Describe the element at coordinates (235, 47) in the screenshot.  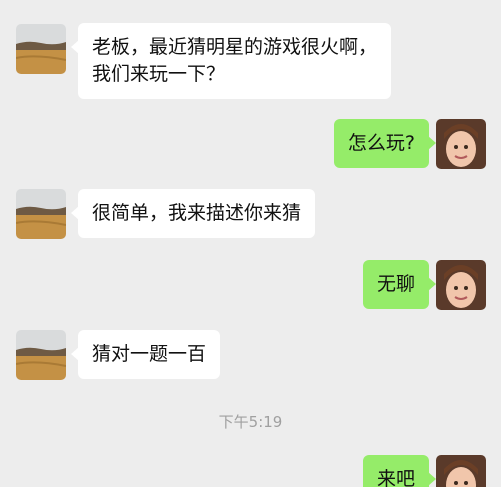
I see `message-text: 老板，最近猜明星的游戏很火啊，` at that location.